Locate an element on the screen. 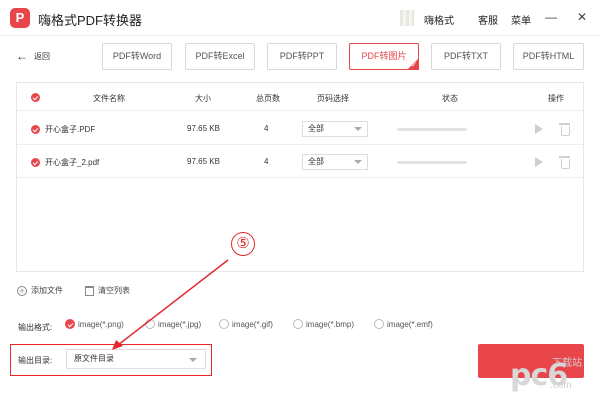 The height and width of the screenshot is (396, 600). clear-list-label: 清空列表 is located at coordinates (114, 290).